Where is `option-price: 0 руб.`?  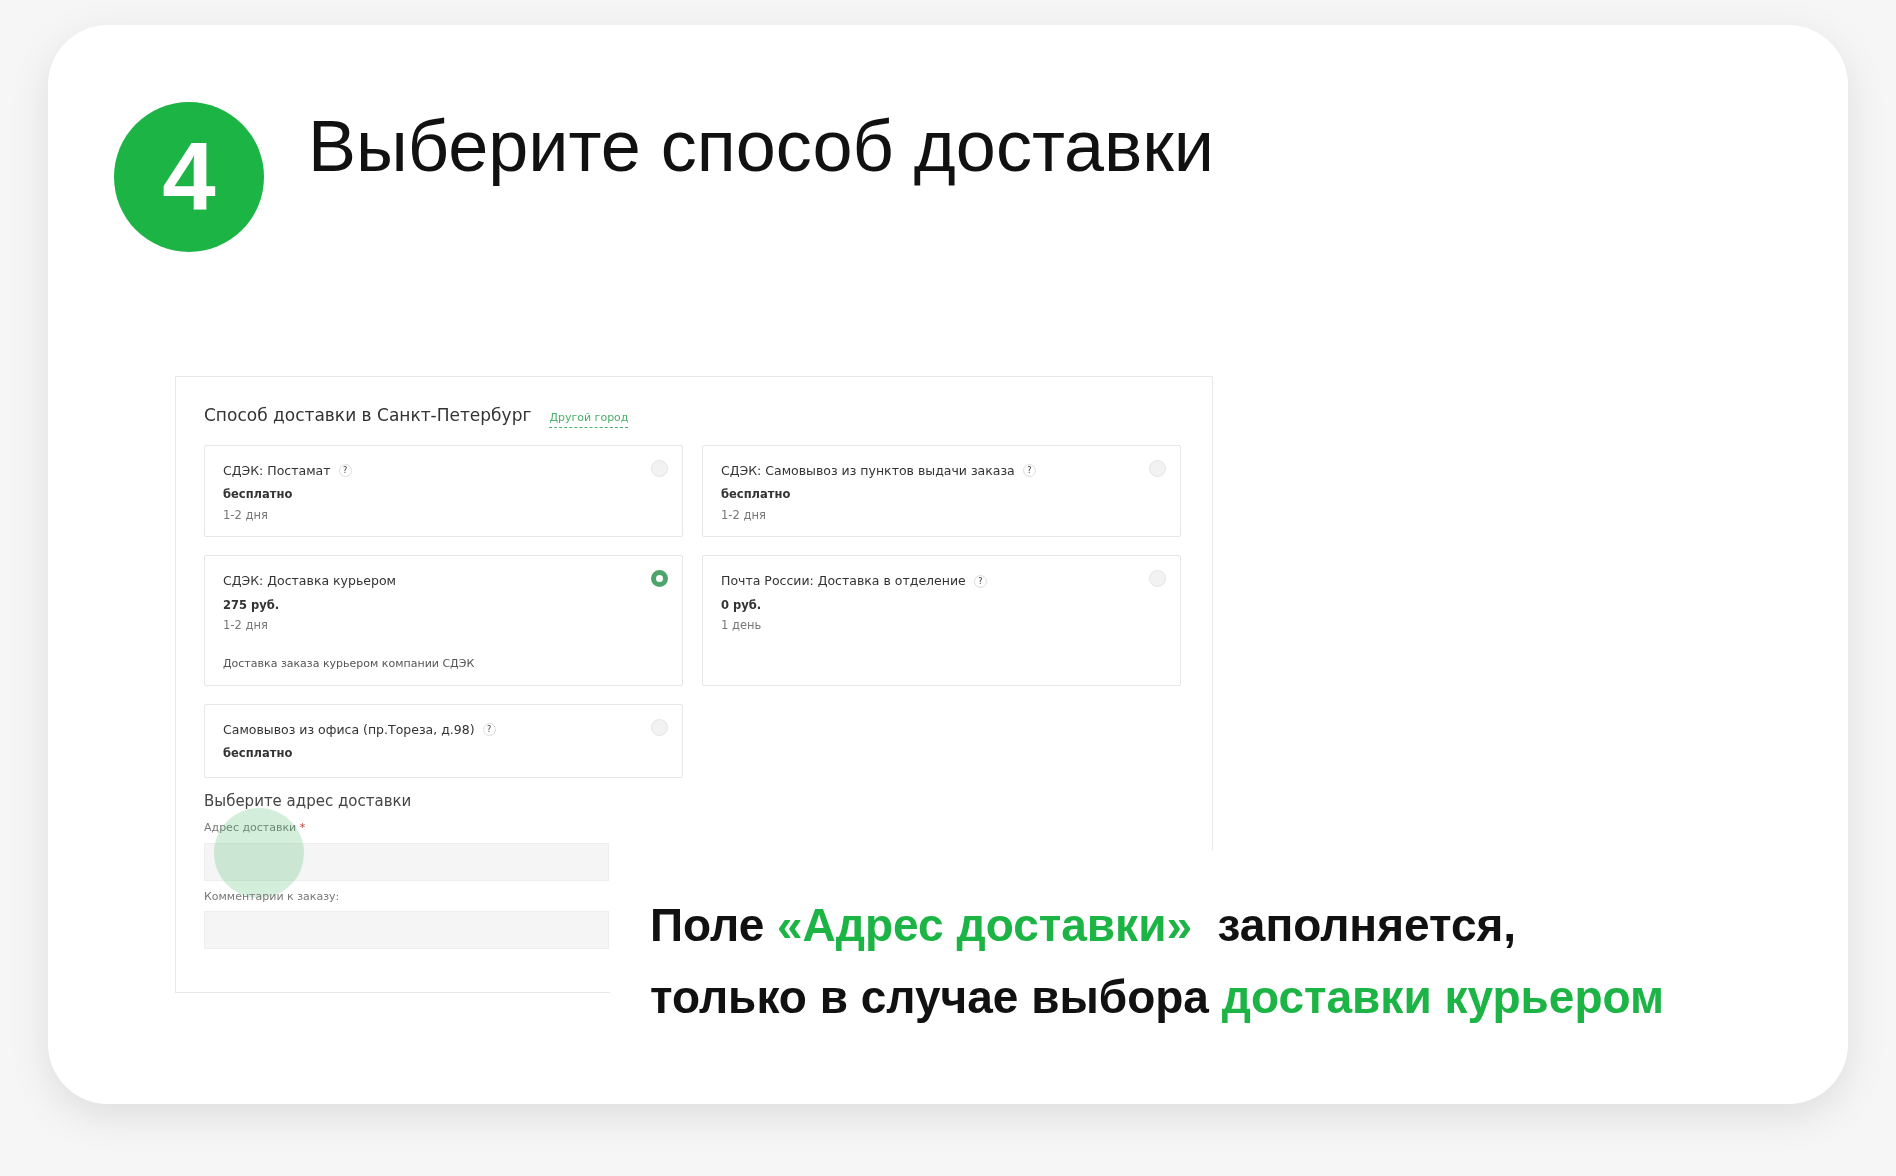
option-price: 0 руб. is located at coordinates (742, 605).